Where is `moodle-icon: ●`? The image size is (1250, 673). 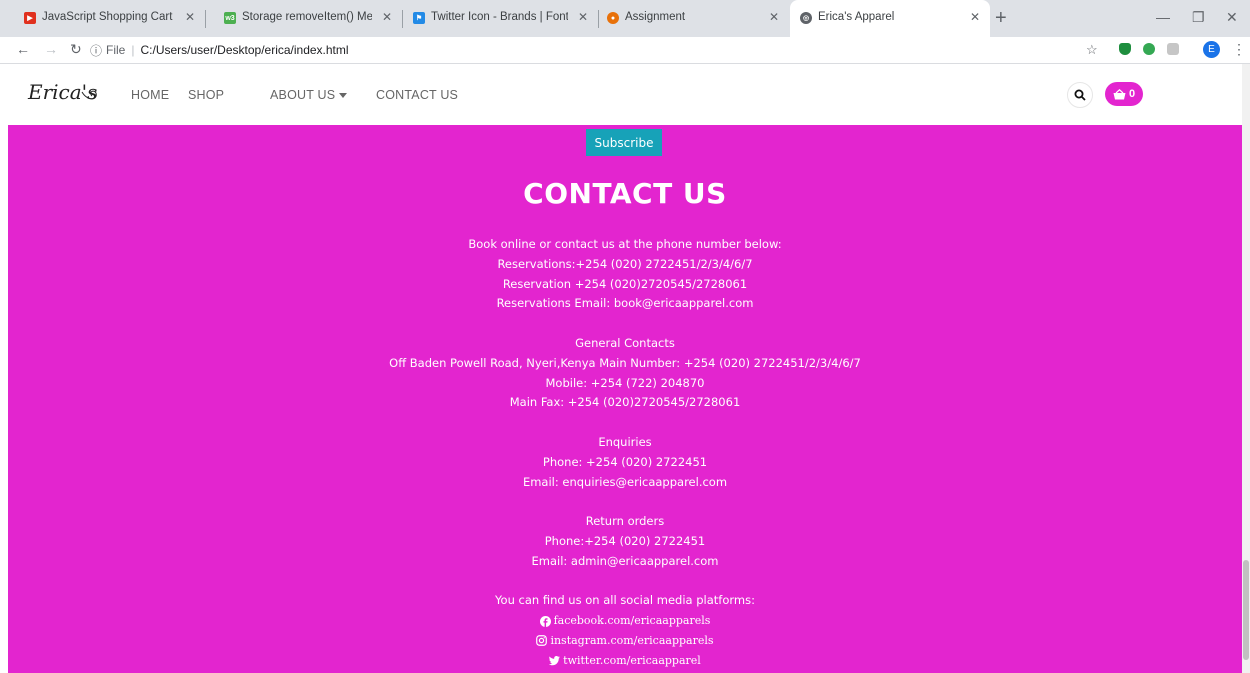 moodle-icon: ● is located at coordinates (613, 18).